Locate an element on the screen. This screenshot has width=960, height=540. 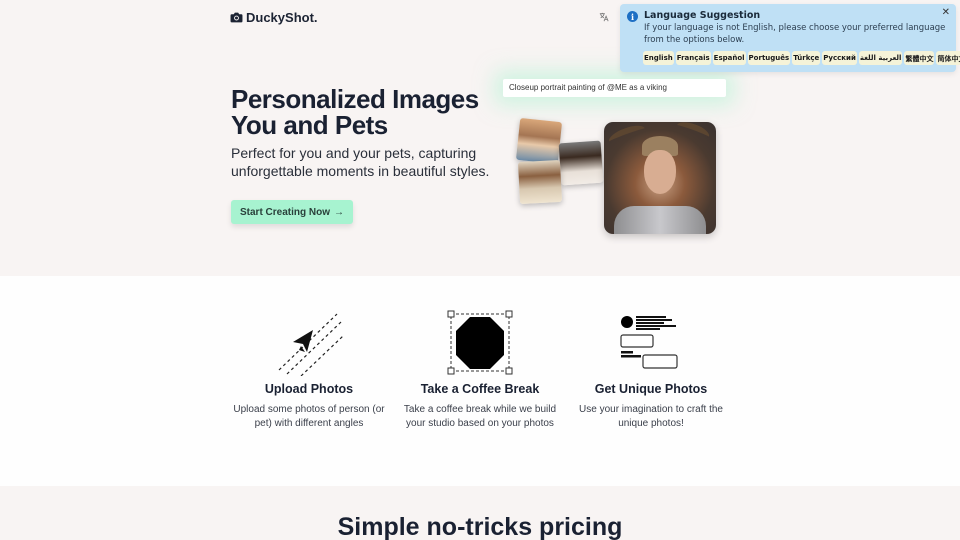
camera-icon is located at coordinates (236, 17).